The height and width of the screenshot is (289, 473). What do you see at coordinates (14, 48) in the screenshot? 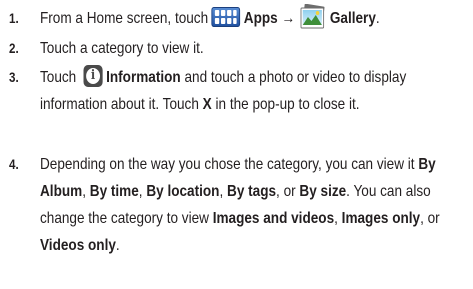
I see `step-number: 2.` at bounding box center [14, 48].